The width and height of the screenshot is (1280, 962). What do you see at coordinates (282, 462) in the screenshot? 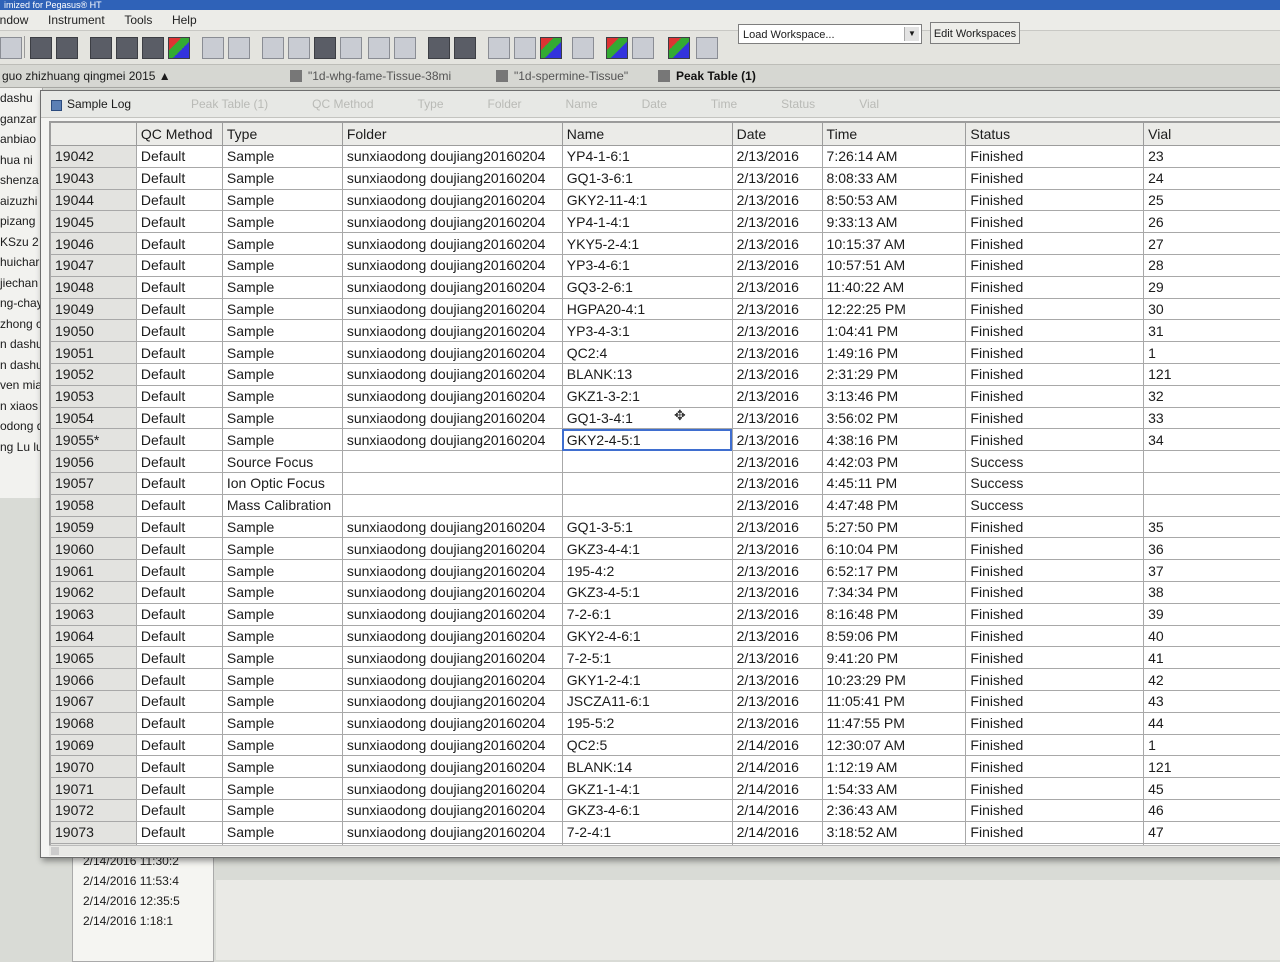
I see `cell-type: Source Focus` at bounding box center [282, 462].